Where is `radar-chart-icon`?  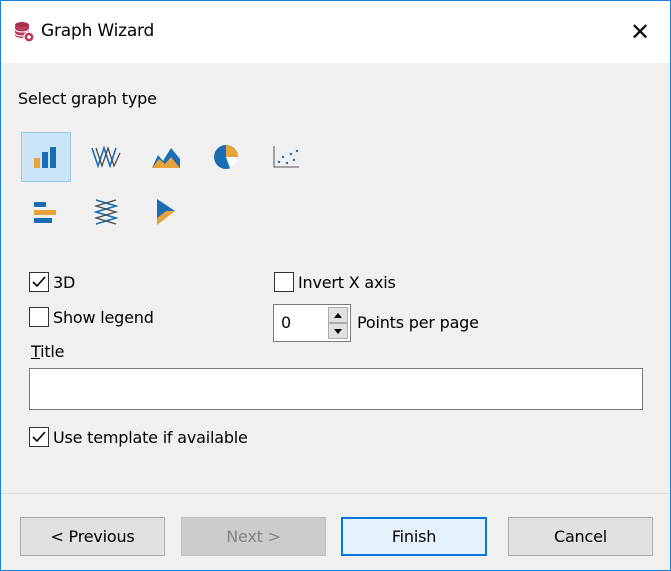
radar-chart-icon is located at coordinates (106, 212).